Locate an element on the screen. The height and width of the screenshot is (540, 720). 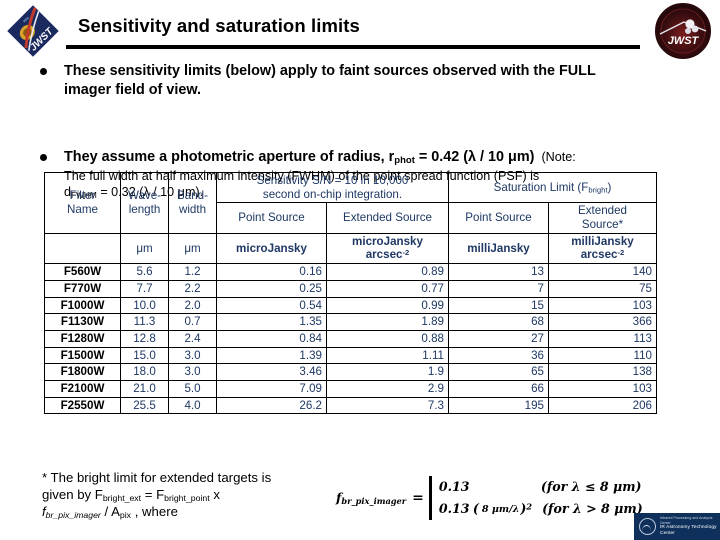
units-sens-extended: microJansky arcsec-2 is located at coordinates (387, 248).